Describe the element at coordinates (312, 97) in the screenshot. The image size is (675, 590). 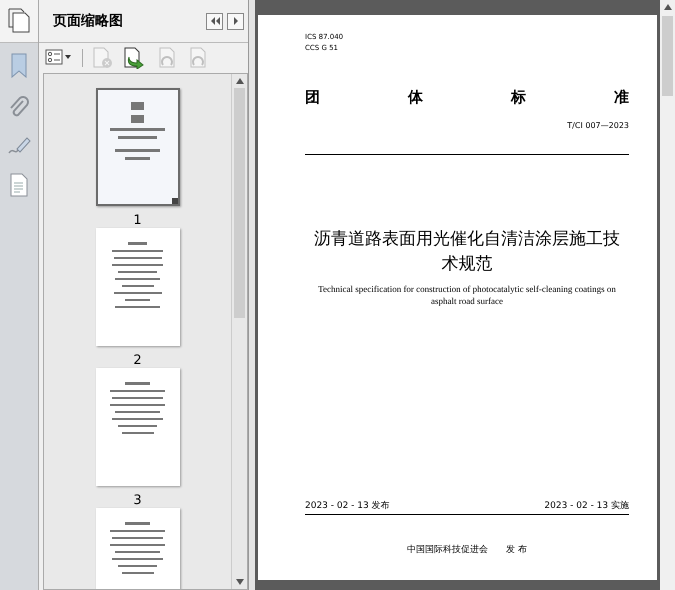
I see `heading-character: 团` at that location.